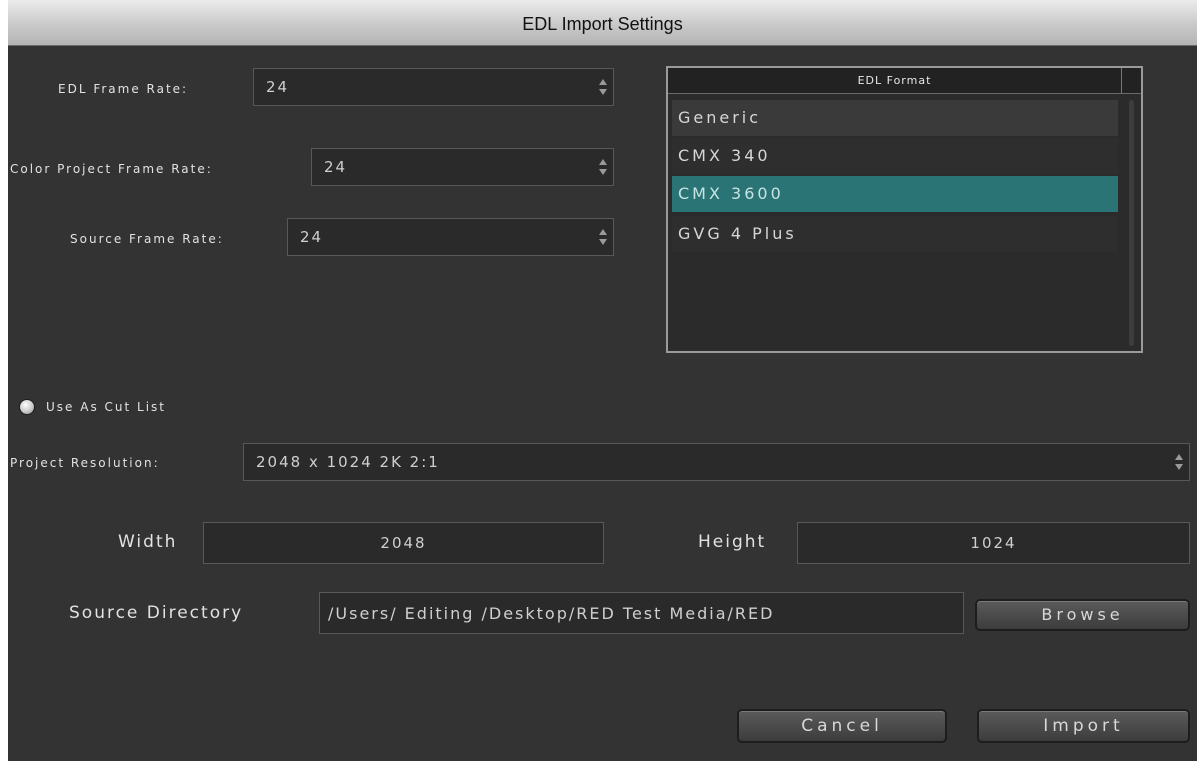 This screenshot has width=1204, height=761. What do you see at coordinates (462, 167) in the screenshot?
I see `color-project-frame-rate-field: 24` at bounding box center [462, 167].